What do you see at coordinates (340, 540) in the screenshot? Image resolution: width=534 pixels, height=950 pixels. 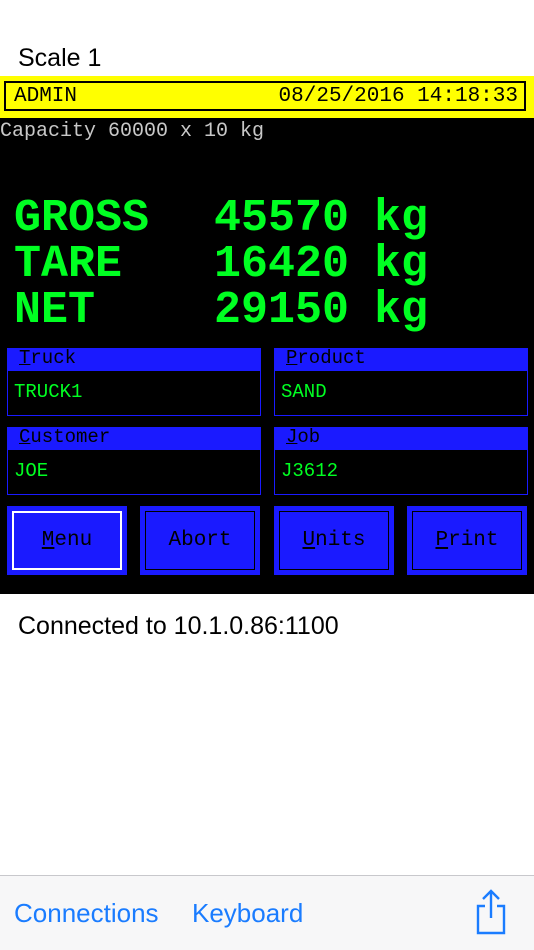 I see `units-text: nits` at bounding box center [340, 540].